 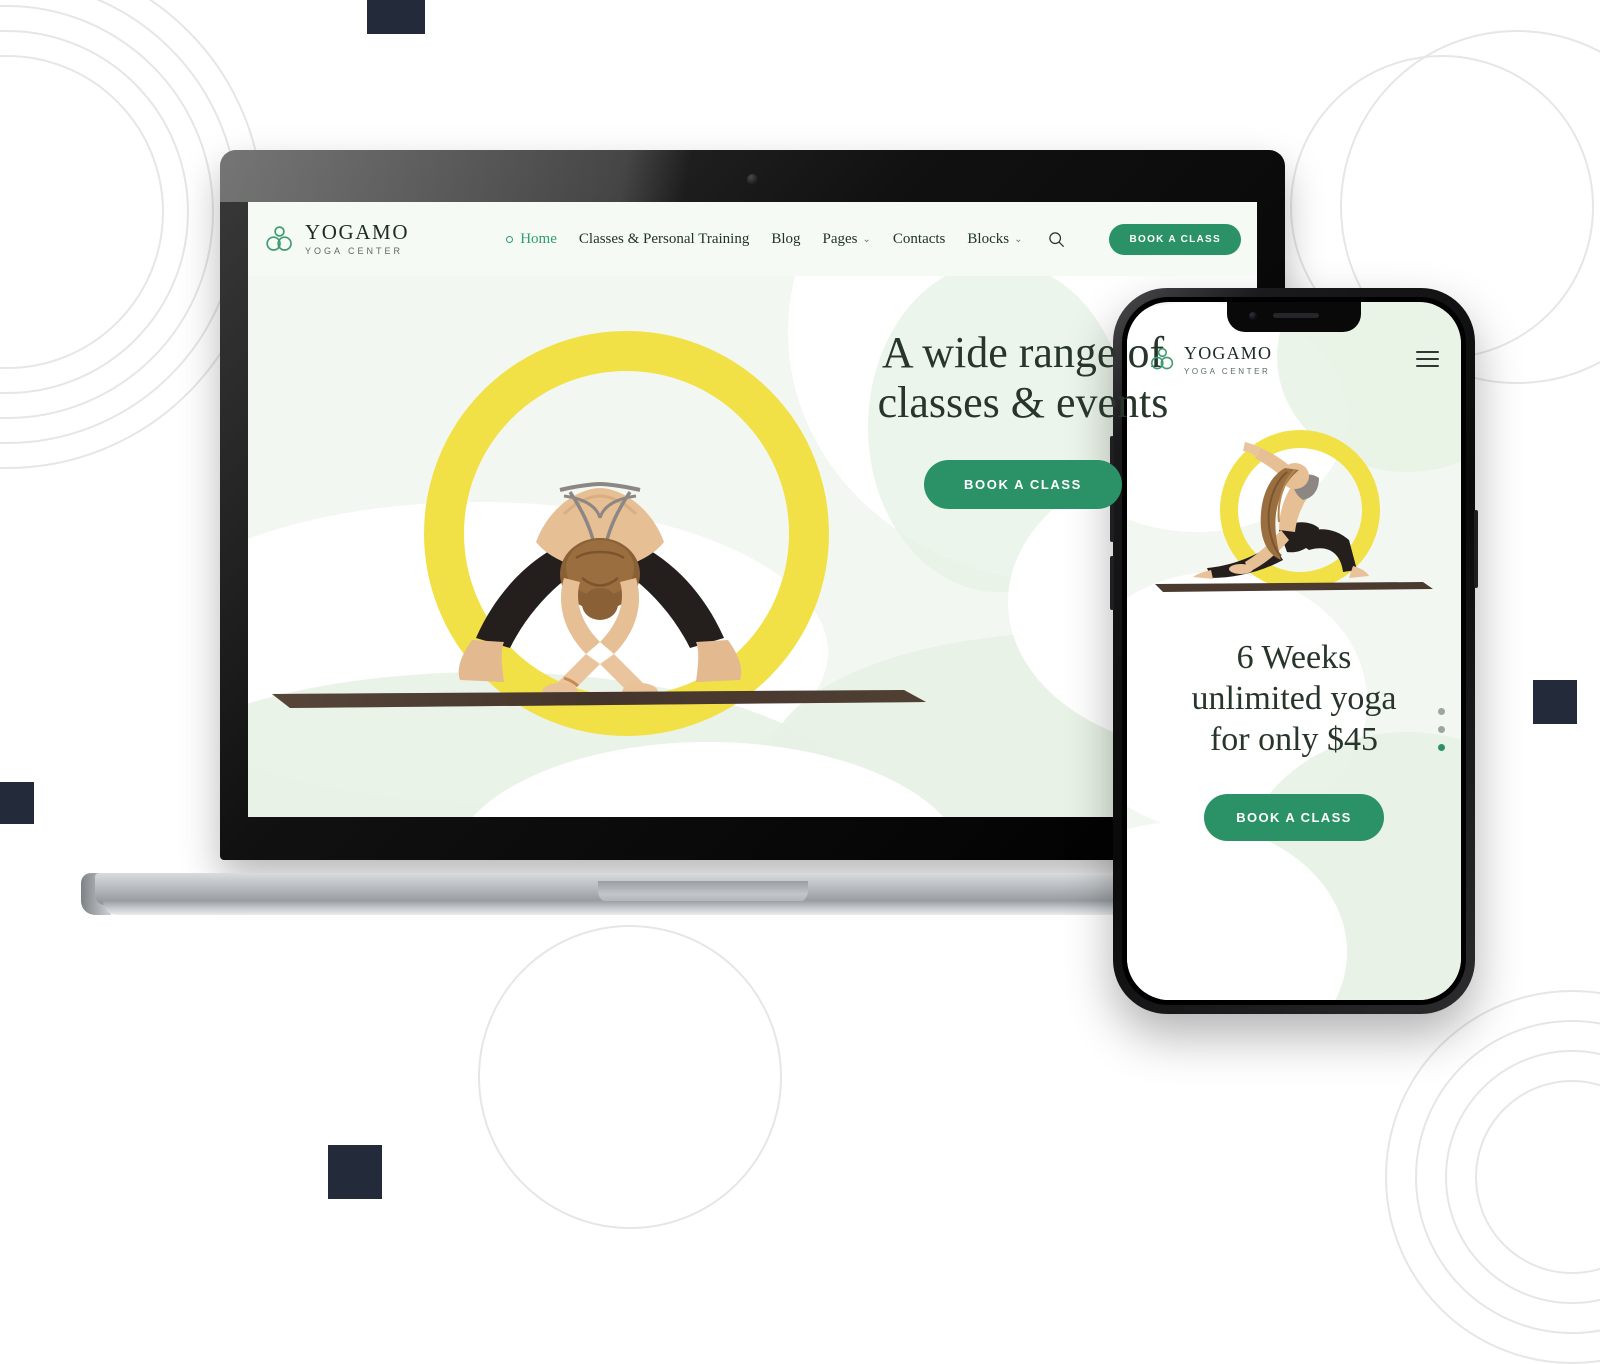 What do you see at coordinates (1294, 587) in the screenshot?
I see `mobile-yoga-mat` at bounding box center [1294, 587].